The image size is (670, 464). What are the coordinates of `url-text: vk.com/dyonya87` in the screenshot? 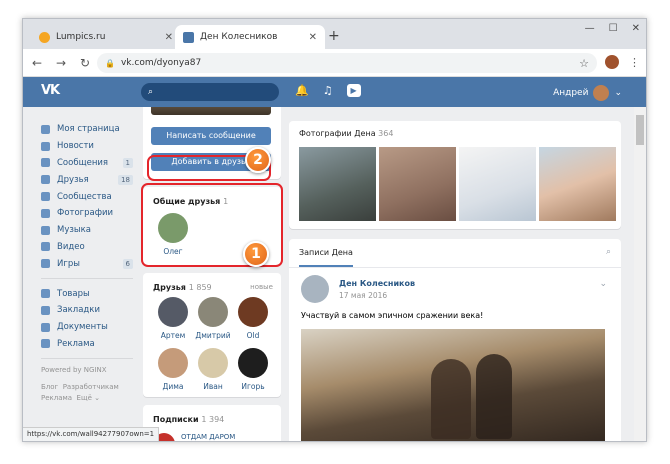 It's located at (161, 63).